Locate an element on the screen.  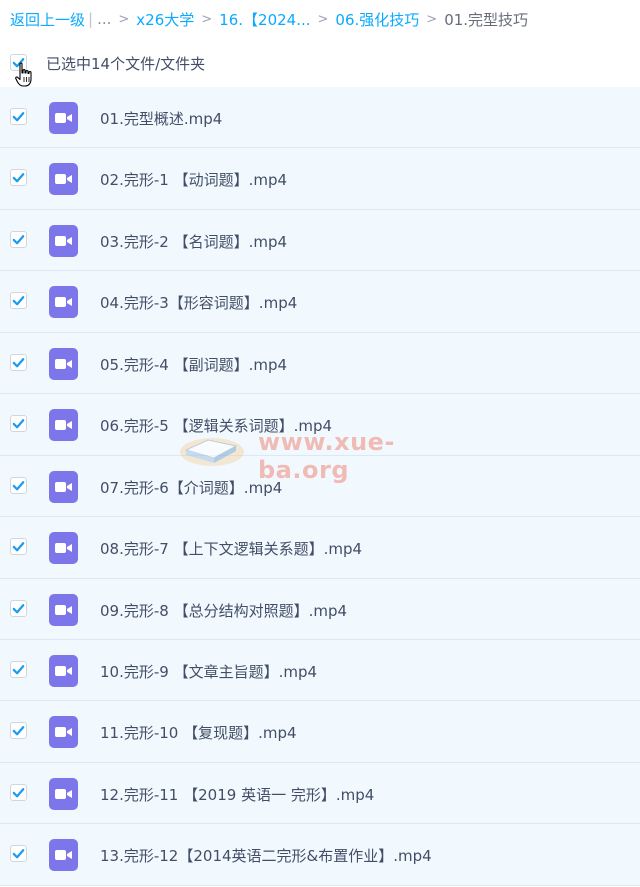
breadcrumb-item: x26大学 is located at coordinates (165, 19).